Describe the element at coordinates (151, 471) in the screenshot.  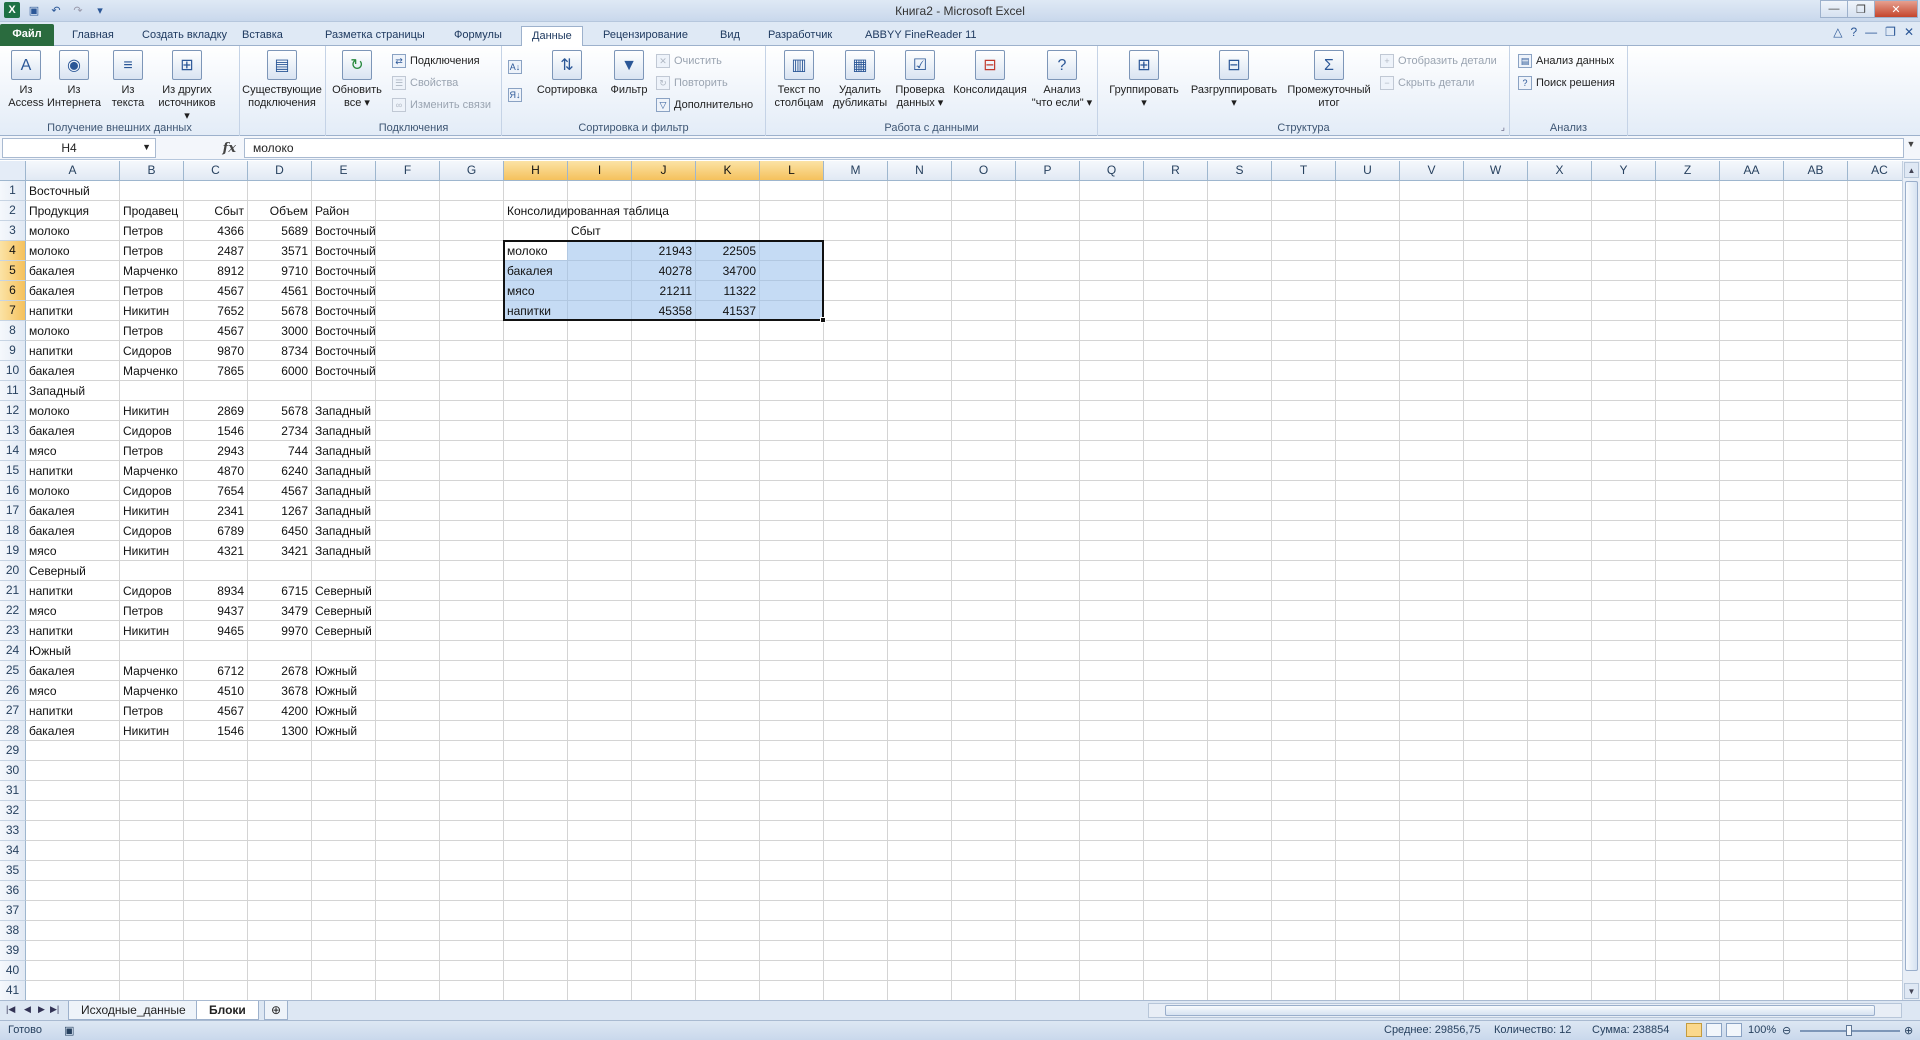
I see `cell-b15: Марченко` at that location.